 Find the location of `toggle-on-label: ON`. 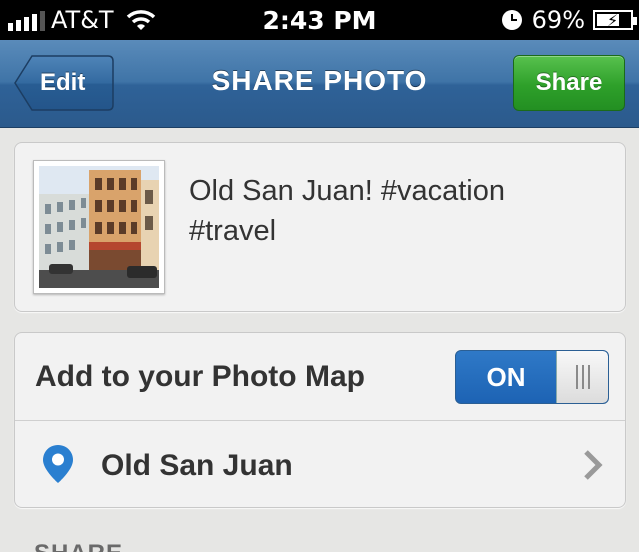

toggle-on-label: ON is located at coordinates (506, 377).